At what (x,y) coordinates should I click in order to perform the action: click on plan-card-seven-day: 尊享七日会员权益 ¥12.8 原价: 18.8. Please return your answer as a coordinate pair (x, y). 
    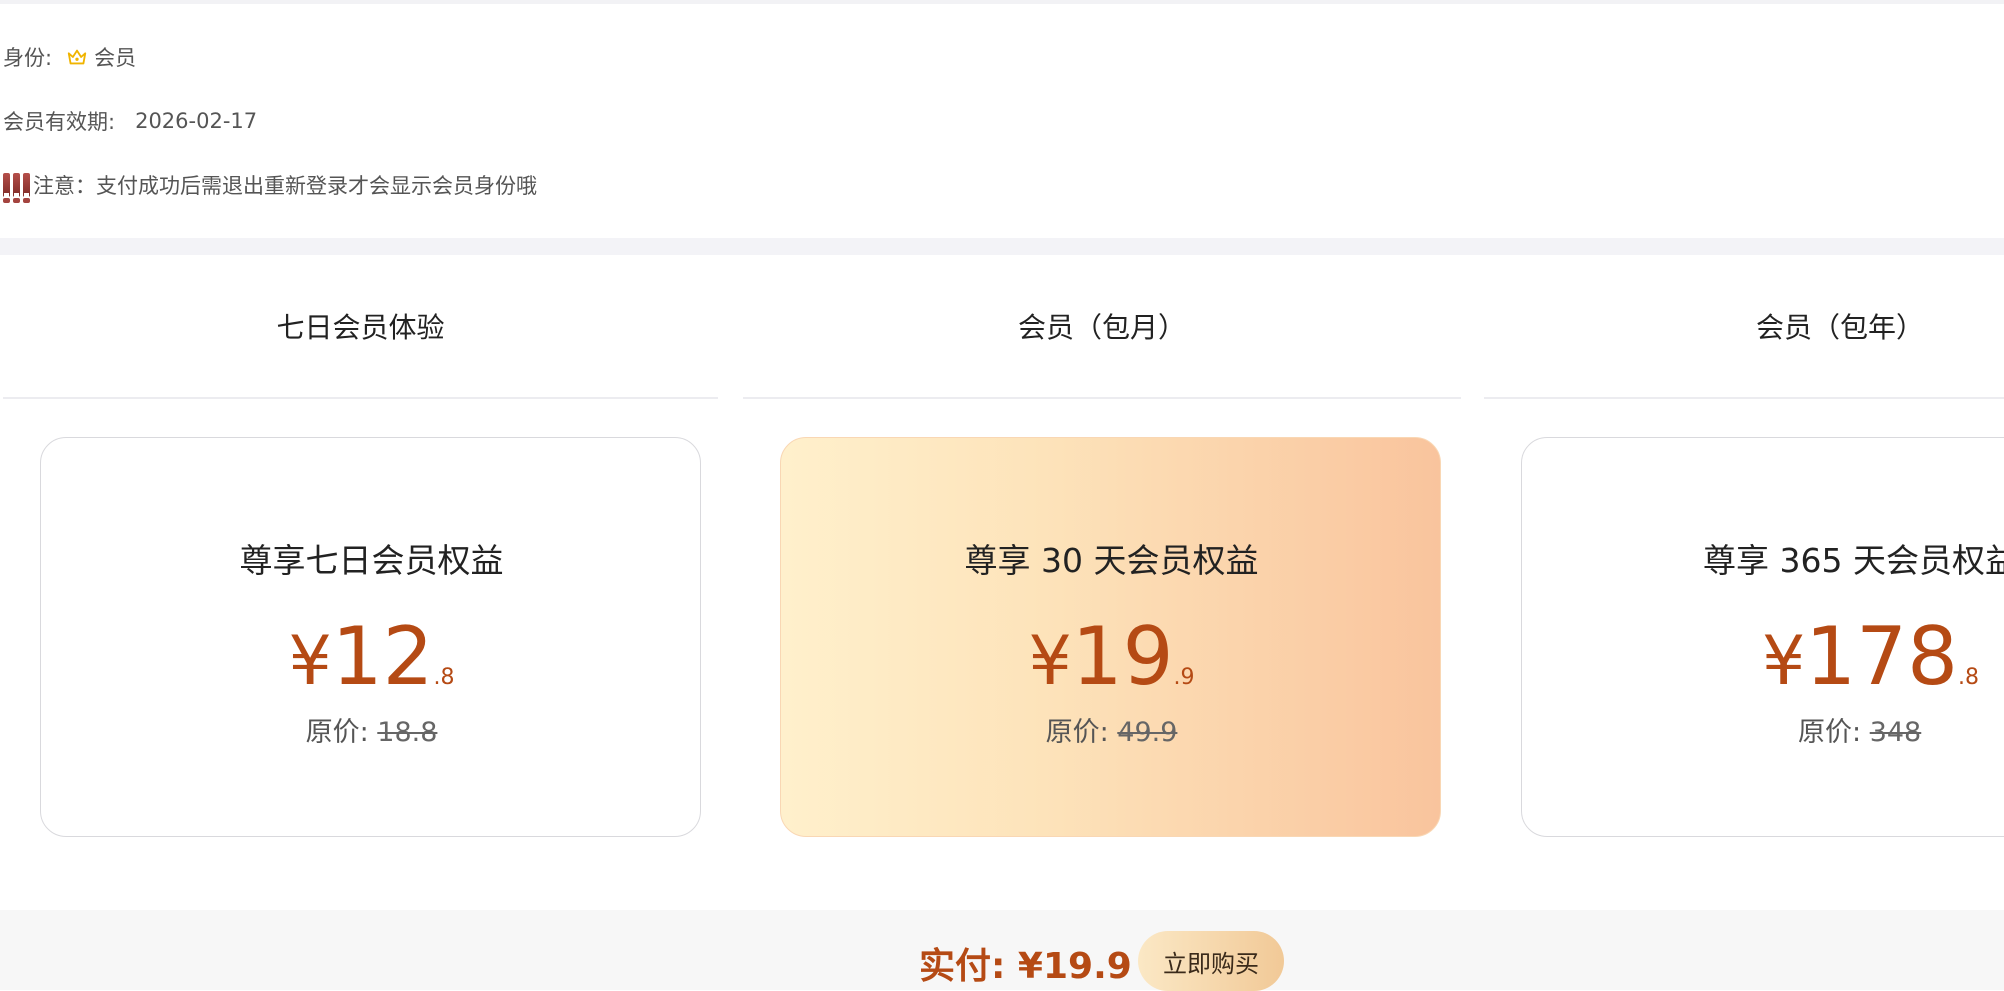
    Looking at the image, I should click on (370, 637).